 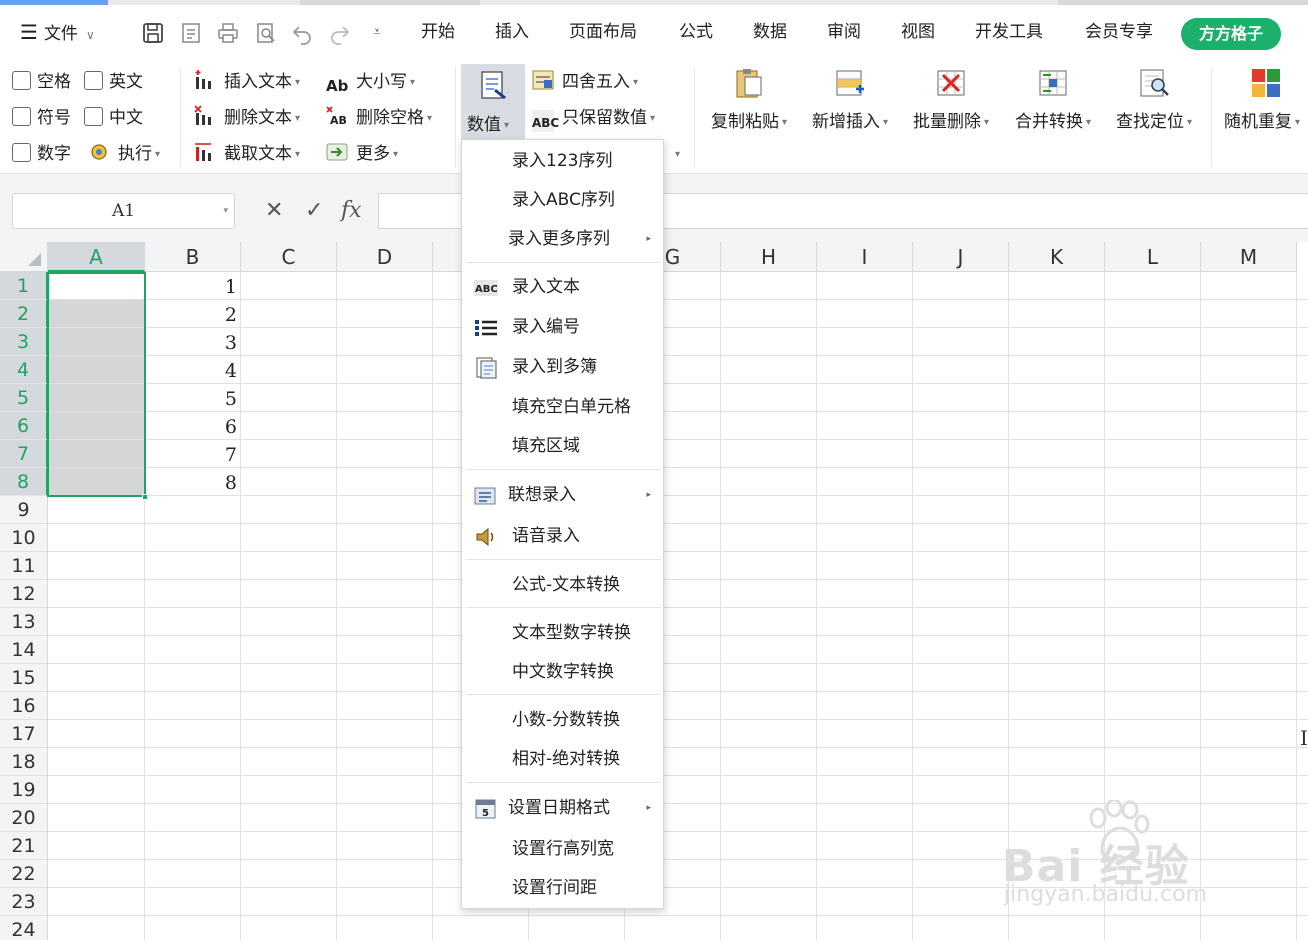 I want to click on menu-item: 公式-文本转换, so click(x=562, y=585).